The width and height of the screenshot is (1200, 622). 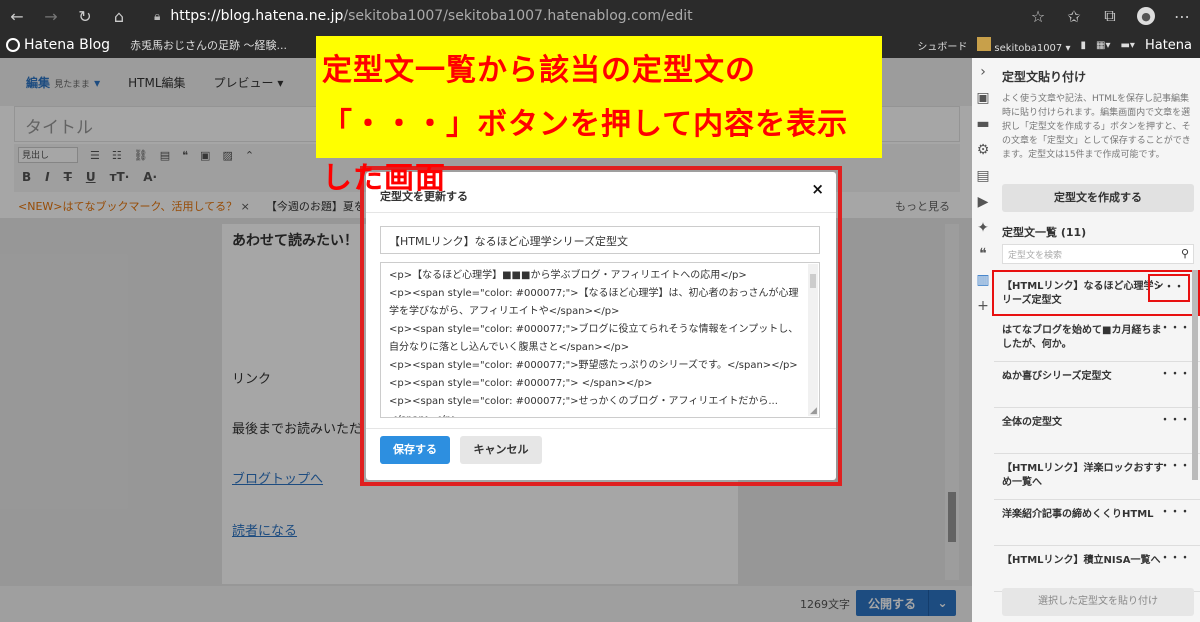 I want to click on list-item-label: 全体の定型文, so click(x=1032, y=422).